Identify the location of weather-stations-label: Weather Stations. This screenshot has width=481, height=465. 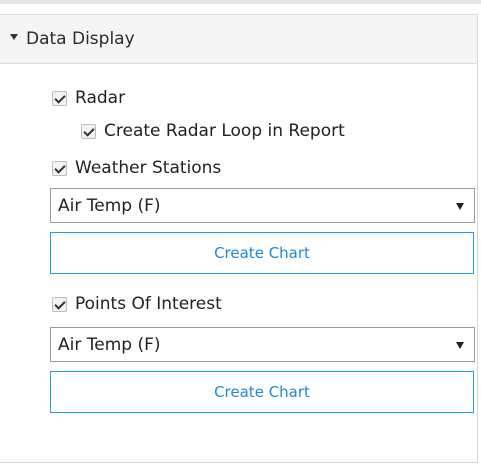
(148, 168).